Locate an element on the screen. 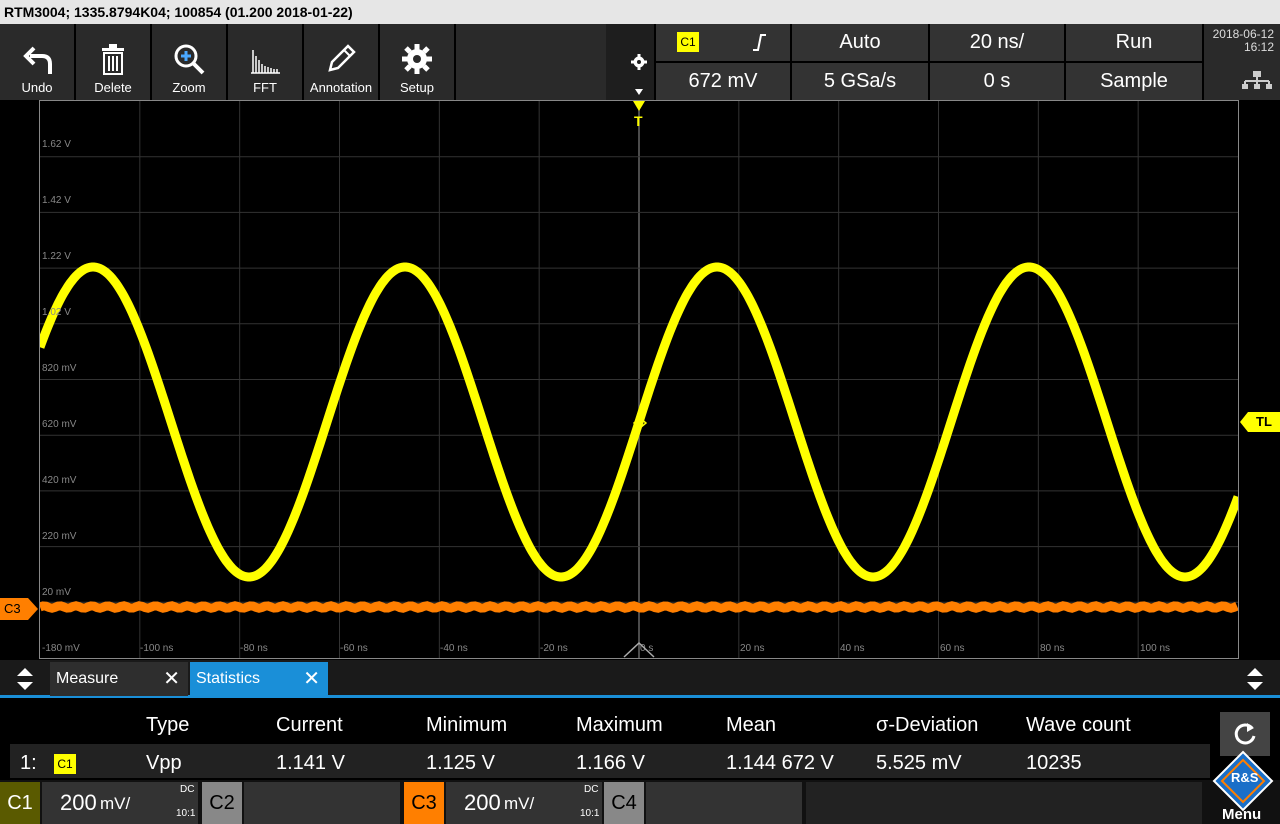  voltage-label: 1.02 V is located at coordinates (56, 312).